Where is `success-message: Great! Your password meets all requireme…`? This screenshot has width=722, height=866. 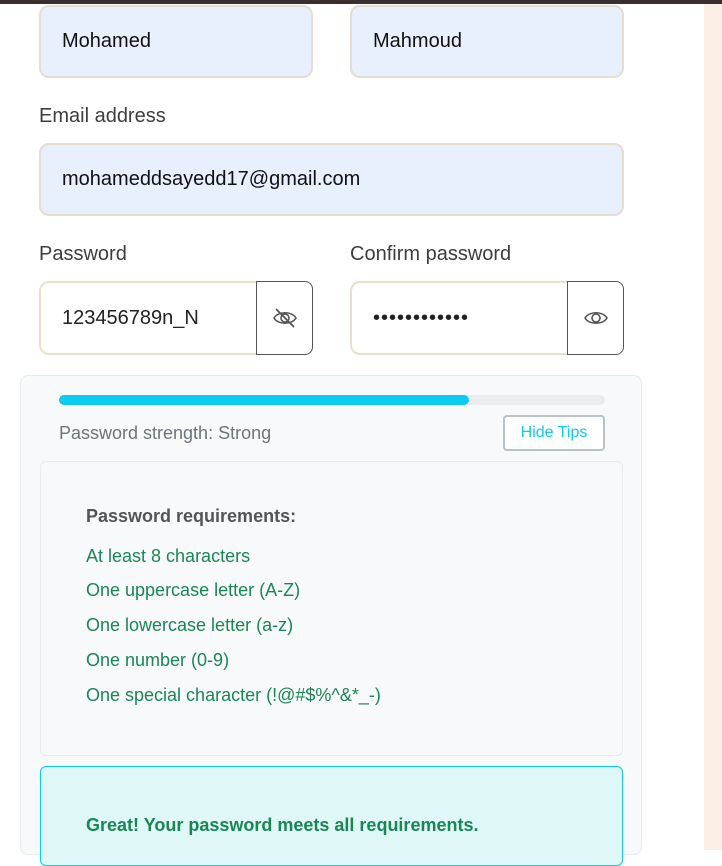
success-message: Great! Your password meets all requireme… is located at coordinates (282, 825).